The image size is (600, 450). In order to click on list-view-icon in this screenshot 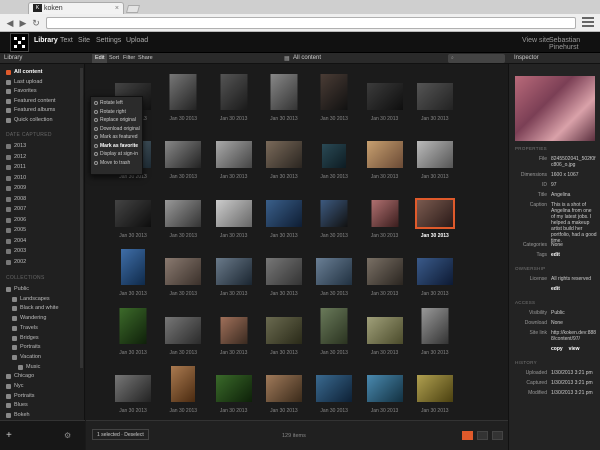, I will do `click(497, 435)`.